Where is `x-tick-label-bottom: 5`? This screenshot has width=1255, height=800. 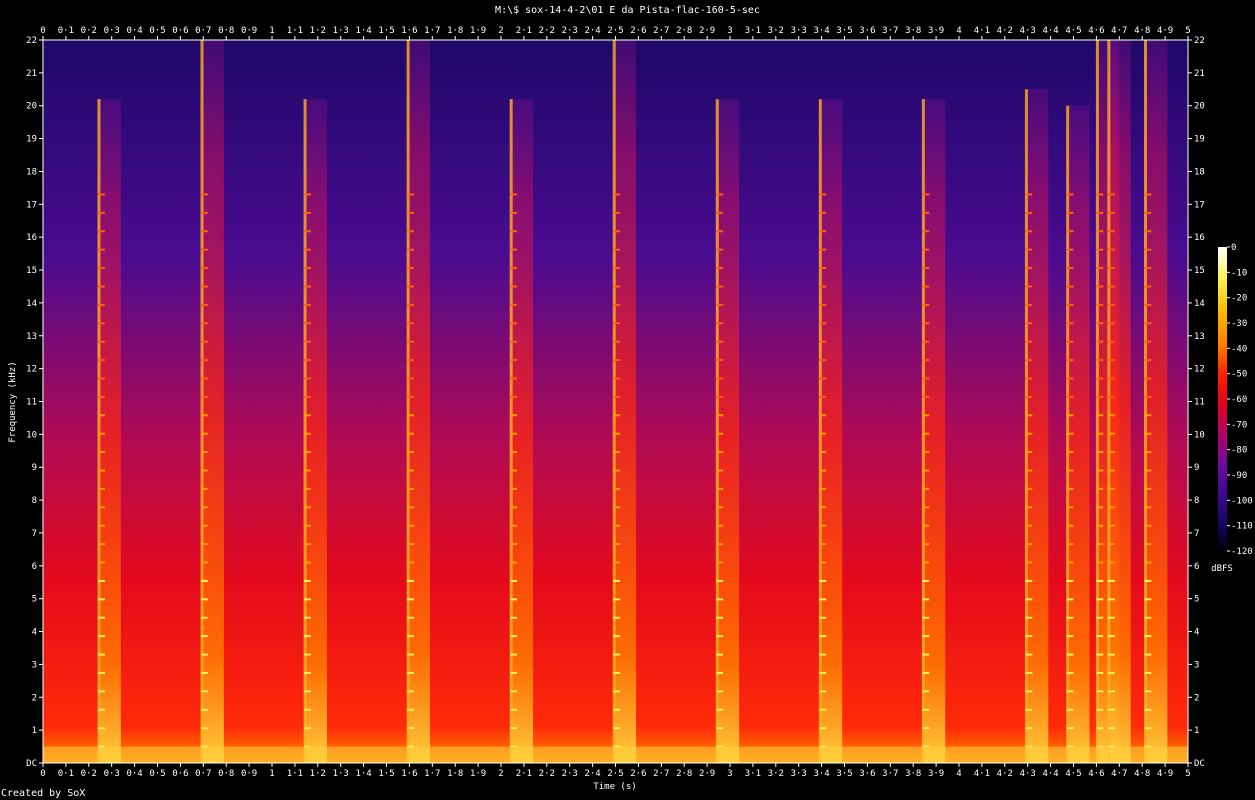 x-tick-label-bottom: 5 is located at coordinates (1187, 774).